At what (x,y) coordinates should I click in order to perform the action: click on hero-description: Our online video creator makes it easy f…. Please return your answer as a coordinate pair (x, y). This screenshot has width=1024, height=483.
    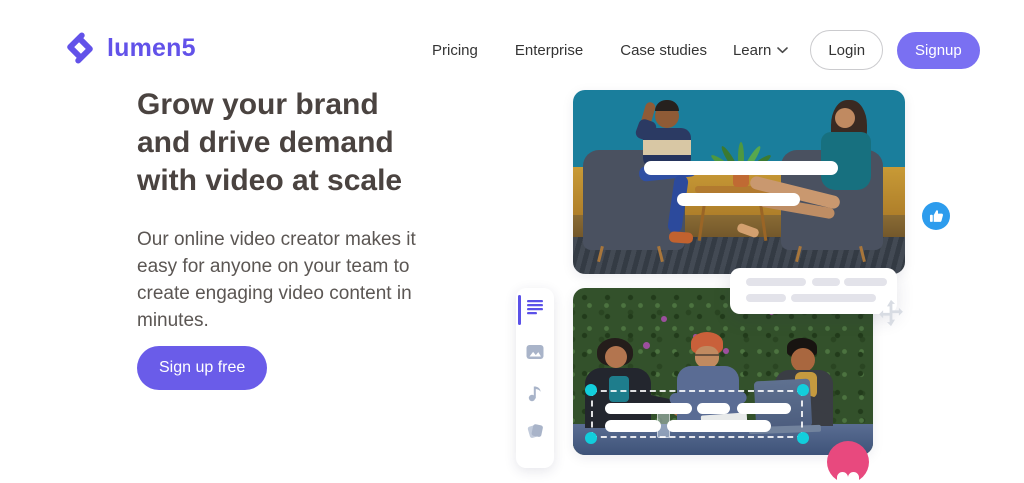
    Looking at the image, I should click on (276, 280).